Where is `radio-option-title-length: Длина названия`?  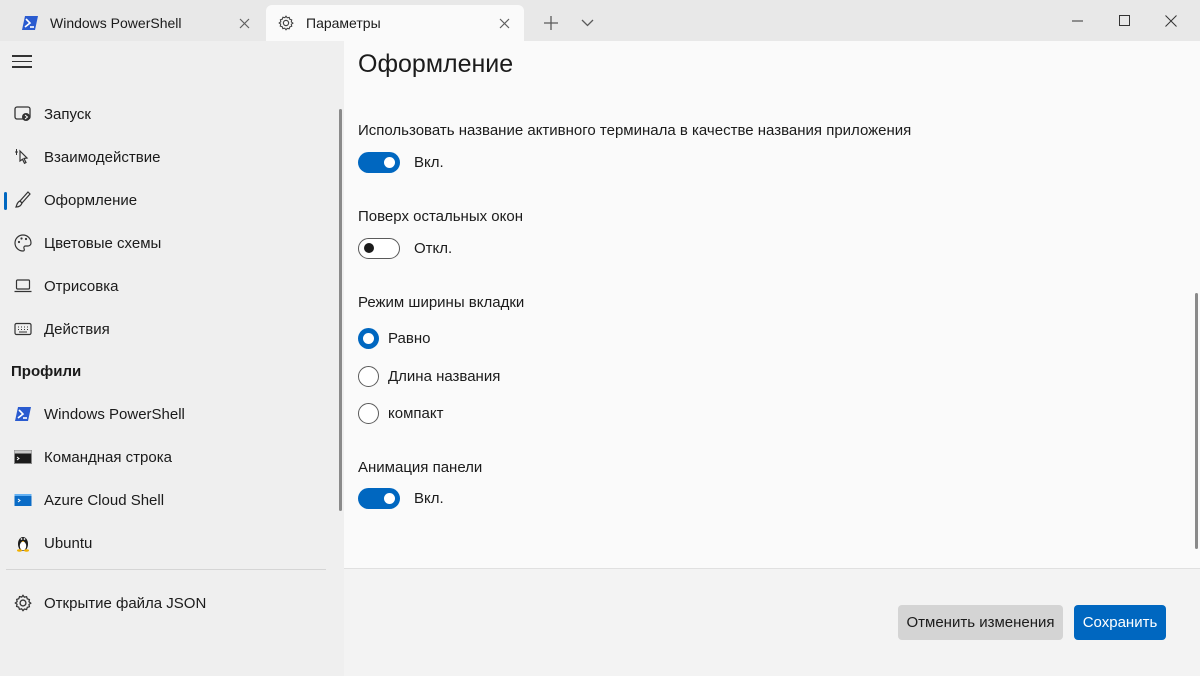 radio-option-title-length: Длина названия is located at coordinates (429, 376).